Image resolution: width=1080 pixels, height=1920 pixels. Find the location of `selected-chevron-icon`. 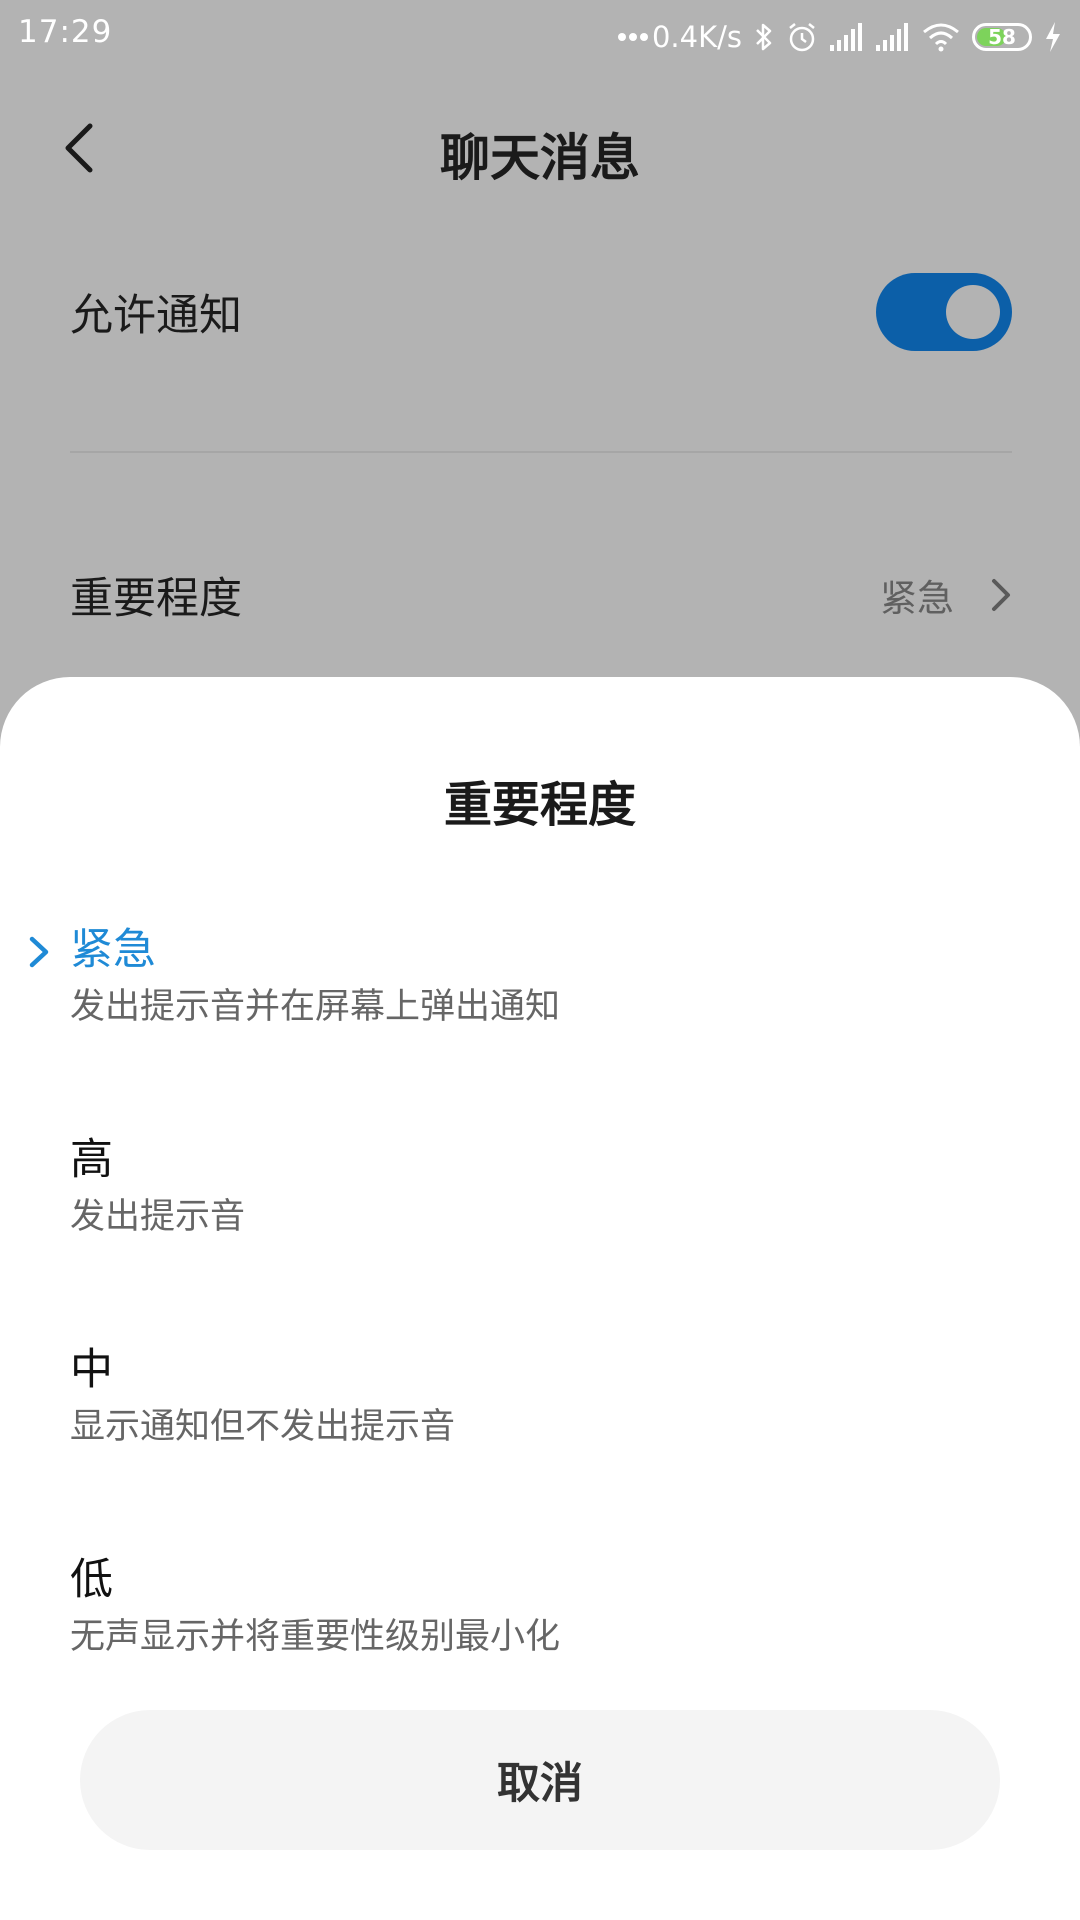

selected-chevron-icon is located at coordinates (39, 952).